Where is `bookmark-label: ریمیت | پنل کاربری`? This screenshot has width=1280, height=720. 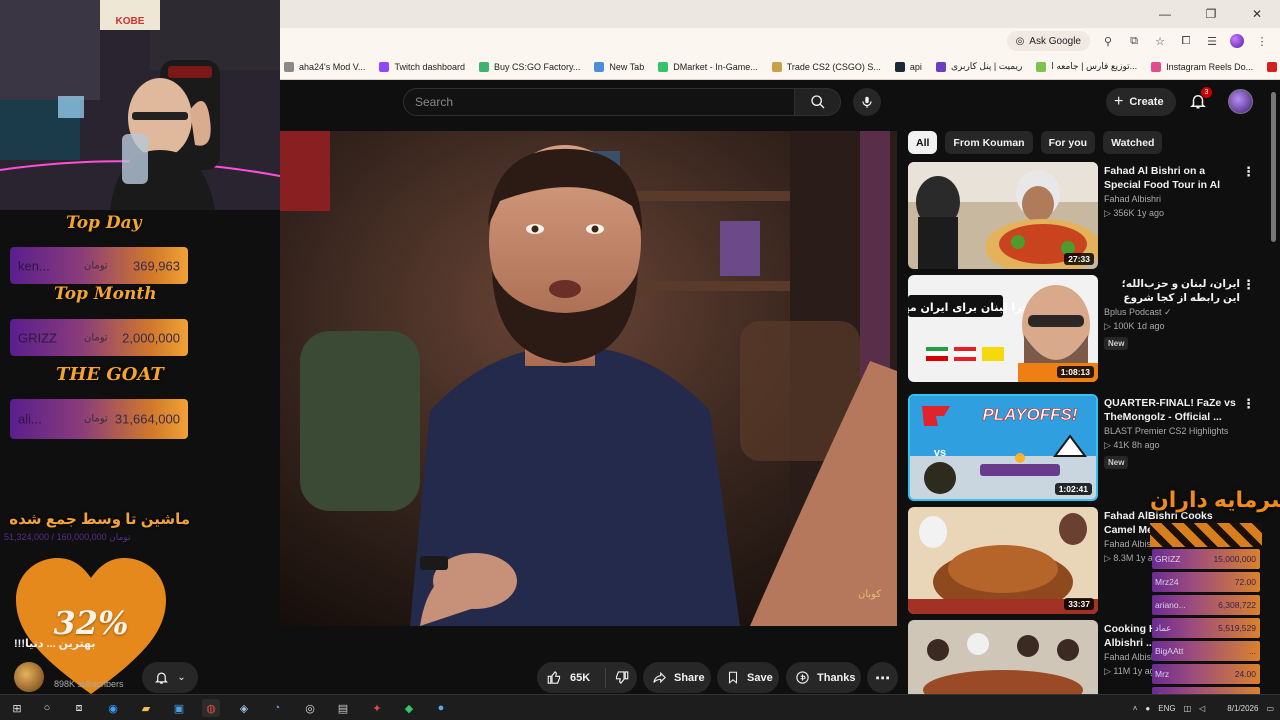 bookmark-label: ریمیت | پنل کاربری is located at coordinates (986, 66).